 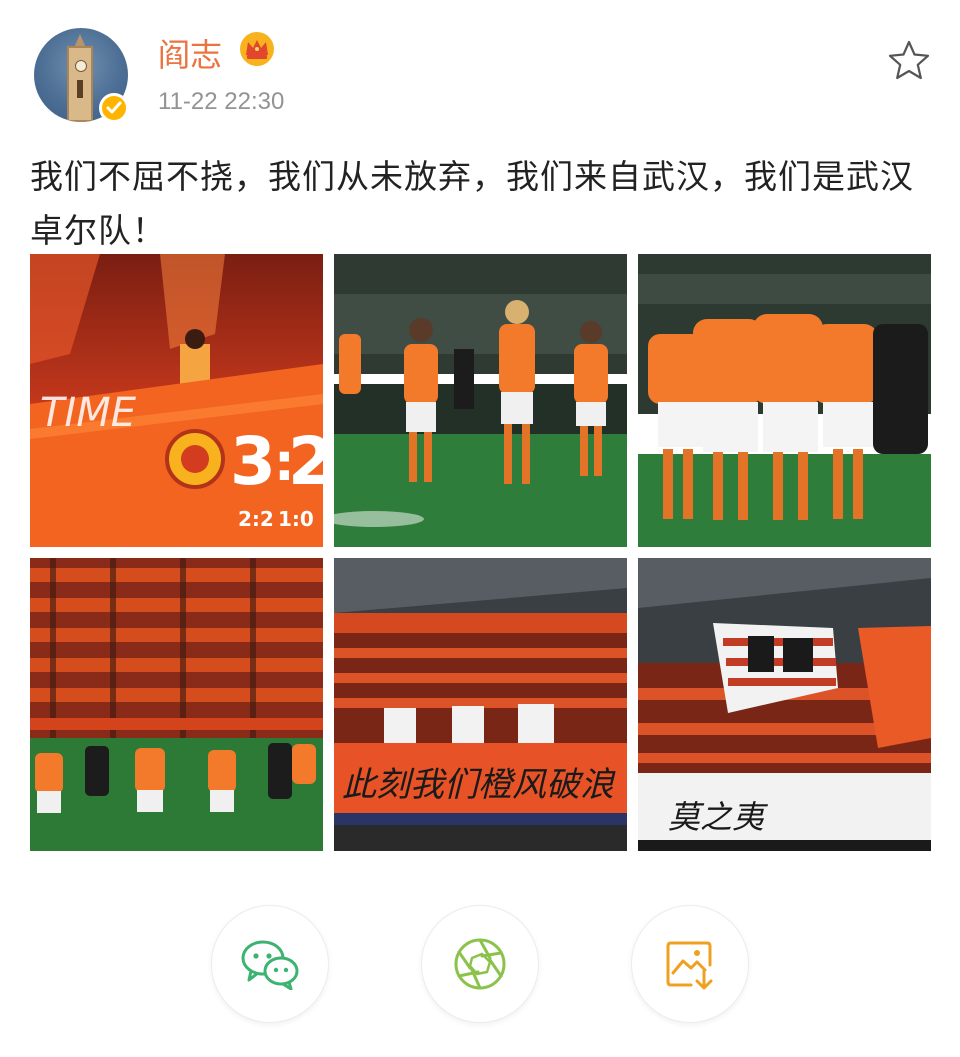 I want to click on save-image-button, so click(x=690, y=964).